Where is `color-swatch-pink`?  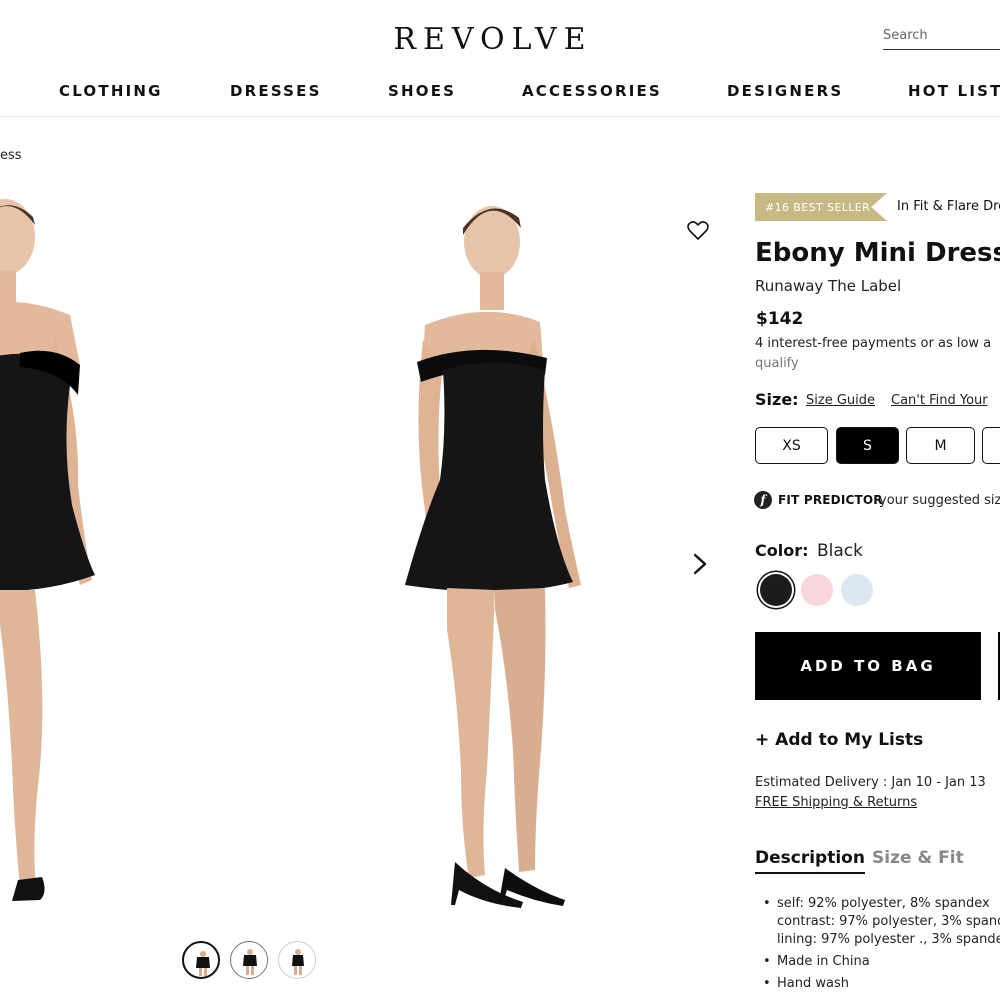
color-swatch-pink is located at coordinates (817, 590).